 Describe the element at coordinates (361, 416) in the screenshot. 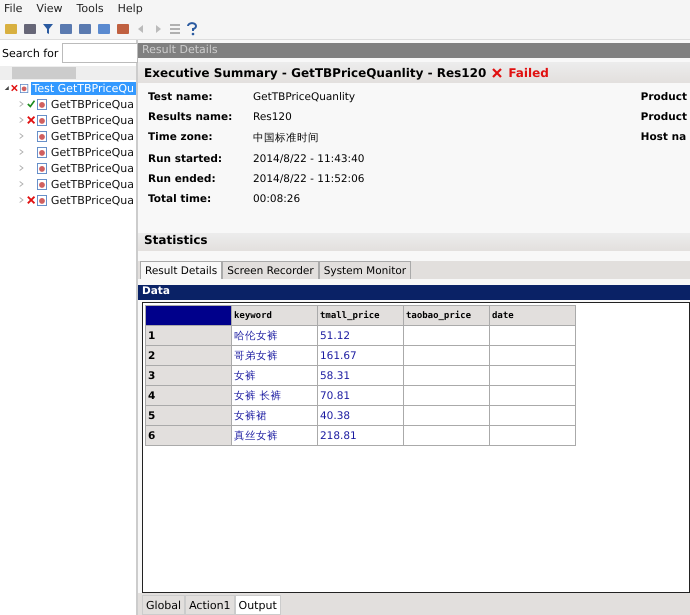

I see `table-cell: 40.38` at that location.